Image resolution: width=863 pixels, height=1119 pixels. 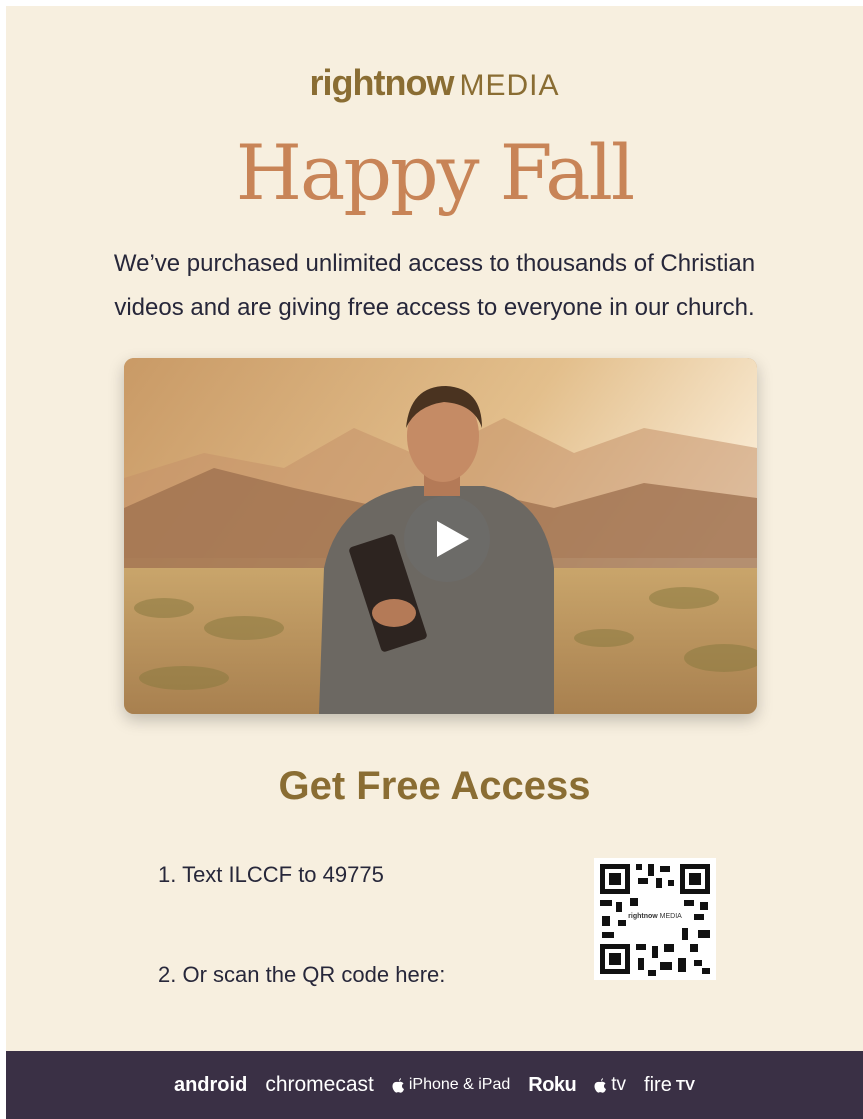 I want to click on platform-android: android, so click(x=210, y=1084).